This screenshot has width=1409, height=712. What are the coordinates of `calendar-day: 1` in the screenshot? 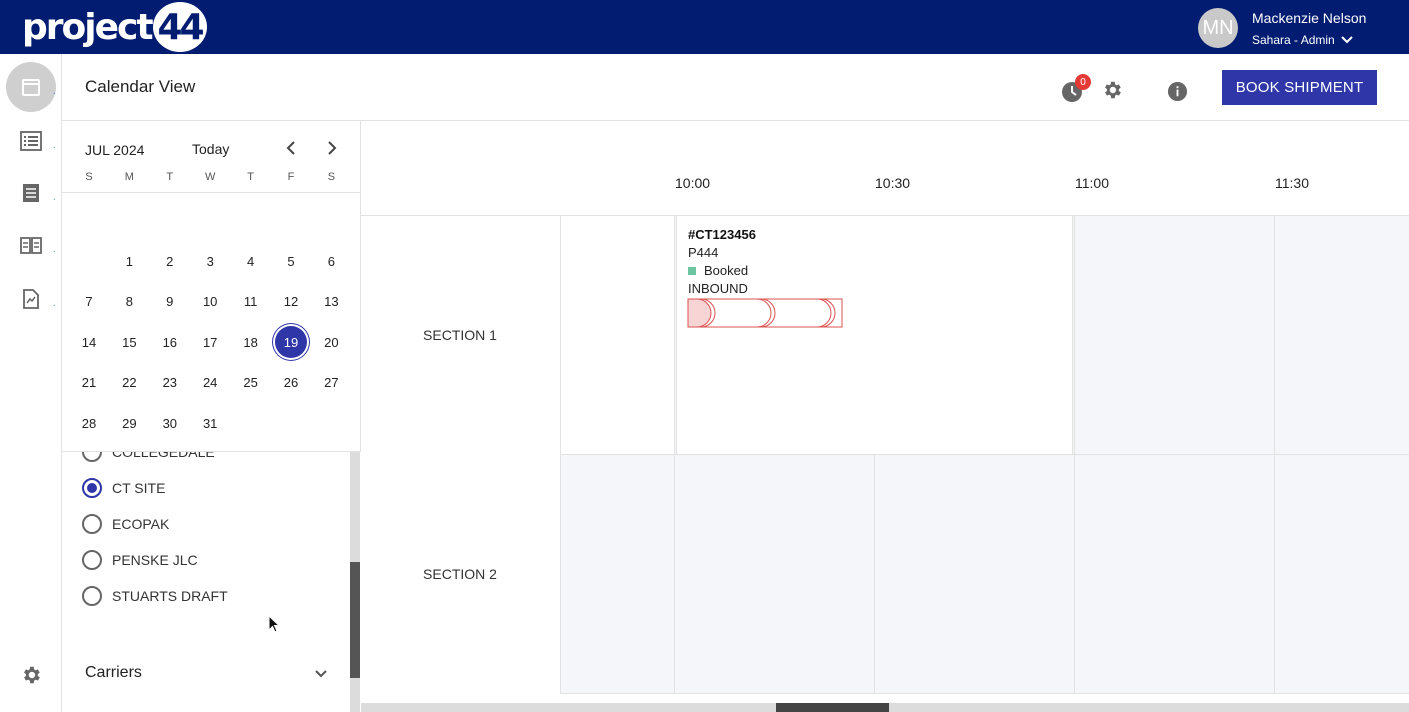 It's located at (129, 261).